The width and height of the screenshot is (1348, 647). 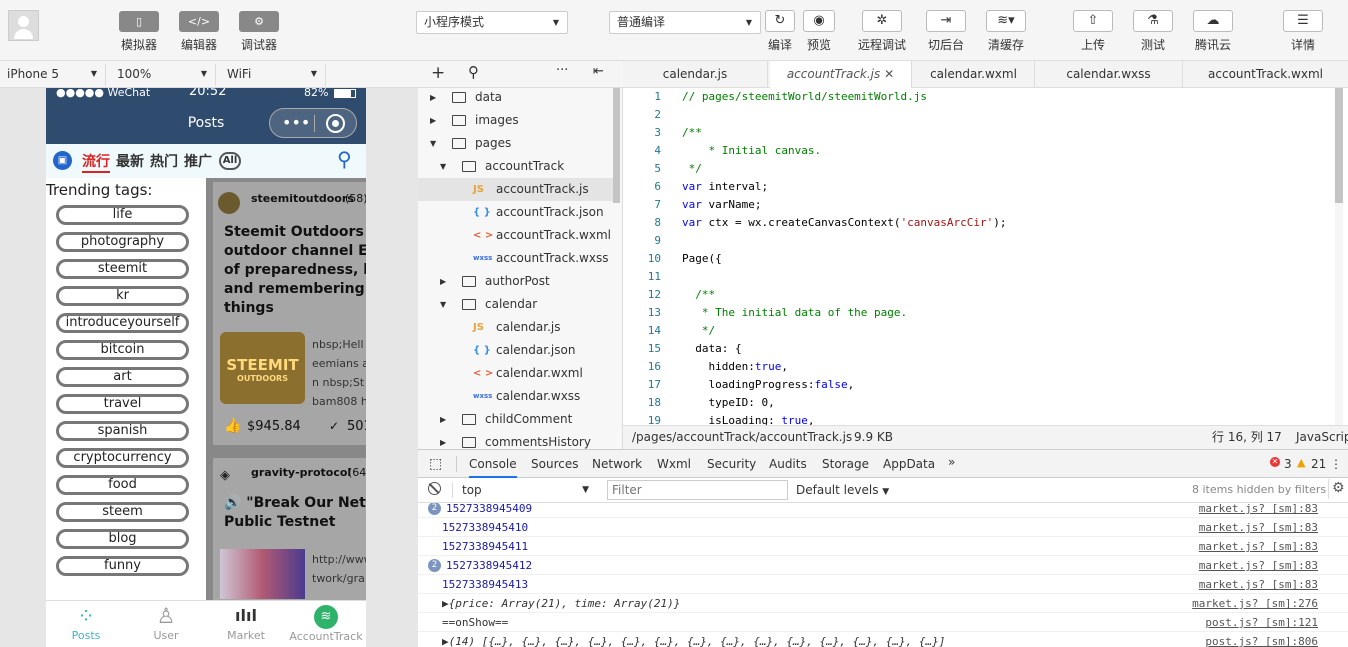 What do you see at coordinates (554, 464) in the screenshot?
I see `devtools-tab-sources: Sources` at bounding box center [554, 464].